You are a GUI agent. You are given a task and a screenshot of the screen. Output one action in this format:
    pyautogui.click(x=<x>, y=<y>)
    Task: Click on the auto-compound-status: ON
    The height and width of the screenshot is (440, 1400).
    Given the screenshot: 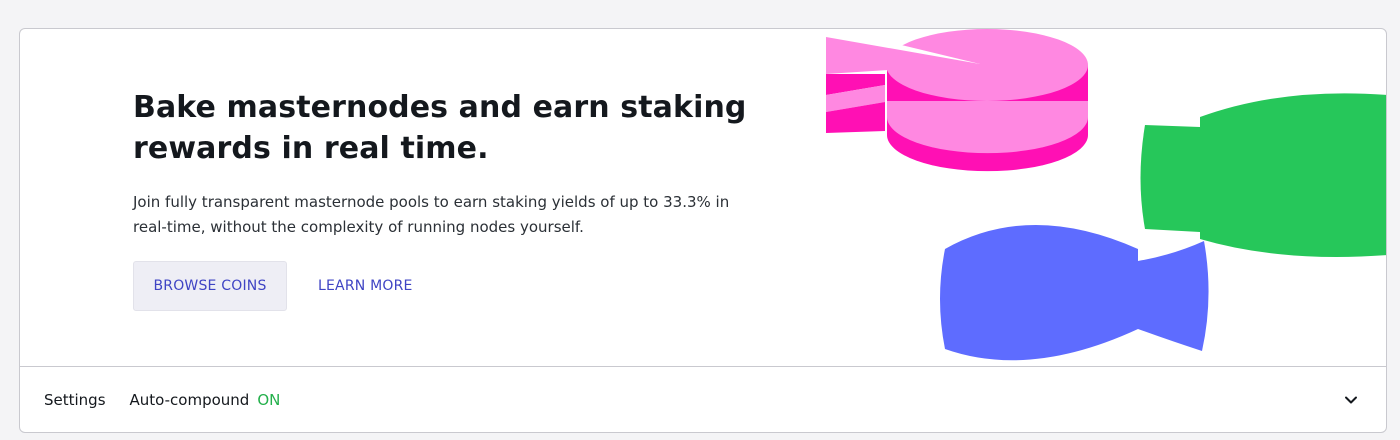 What is the action you would take?
    pyautogui.click(x=269, y=400)
    